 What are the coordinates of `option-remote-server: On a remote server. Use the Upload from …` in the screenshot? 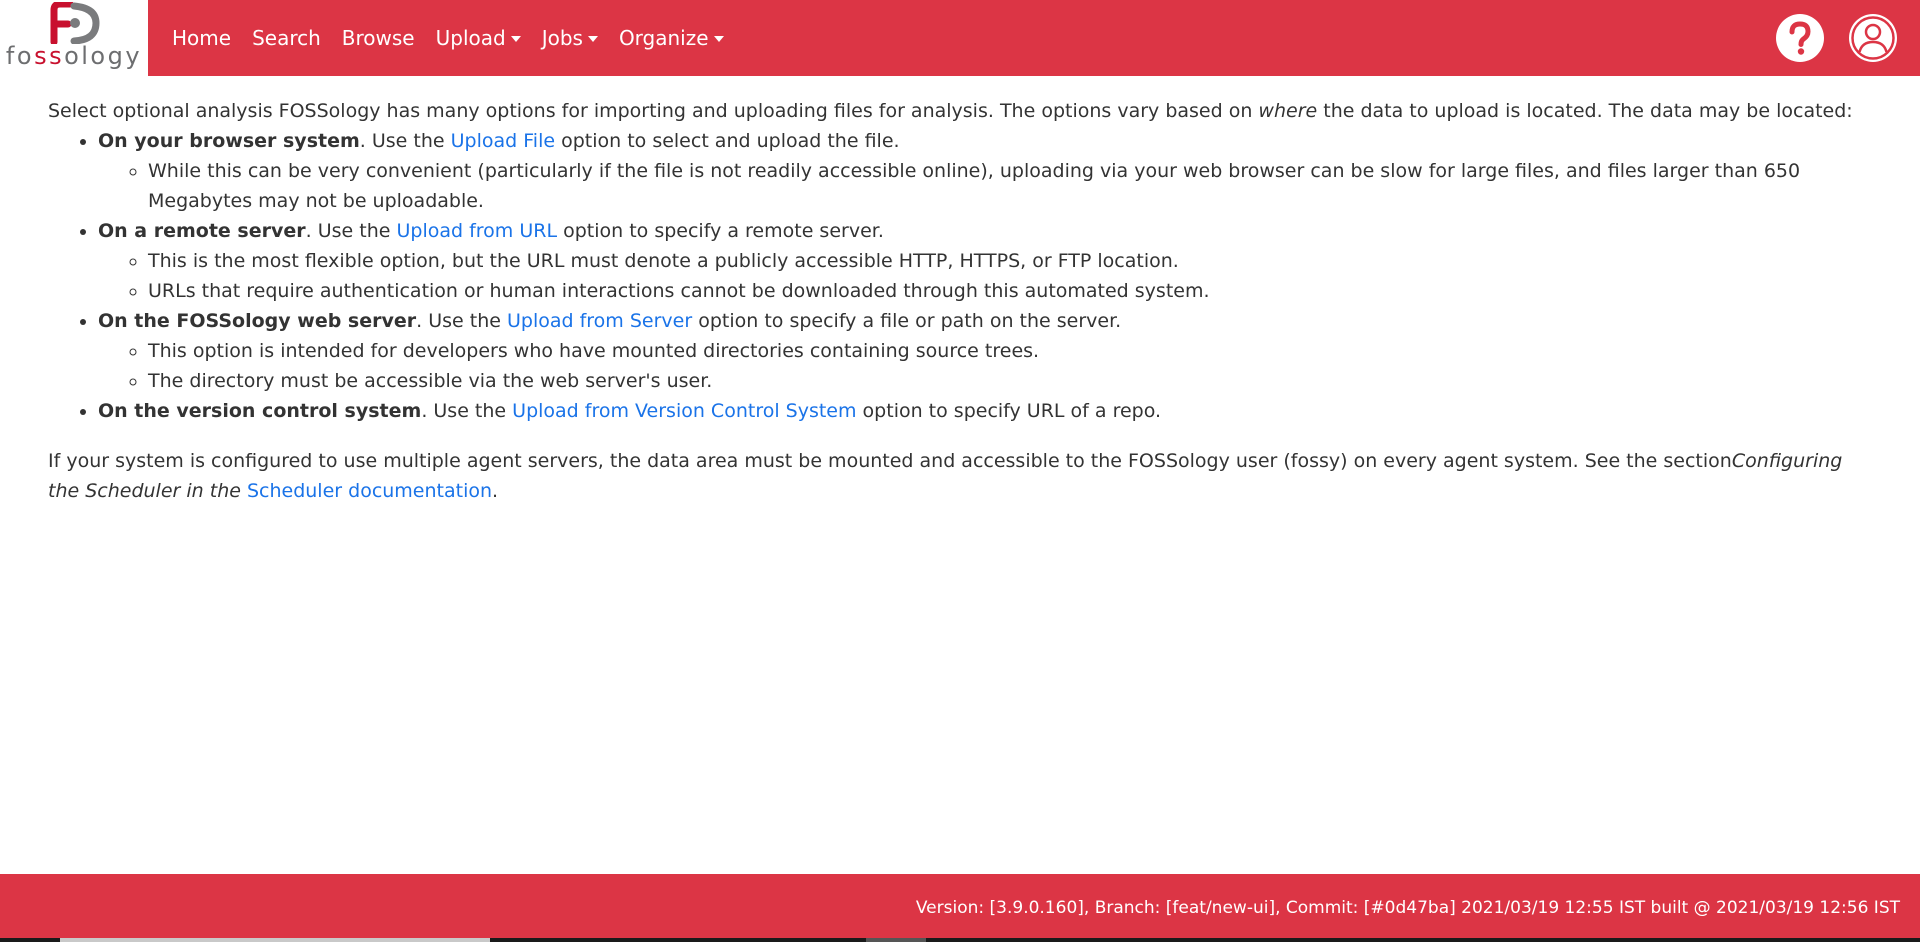 It's located at (988, 261).